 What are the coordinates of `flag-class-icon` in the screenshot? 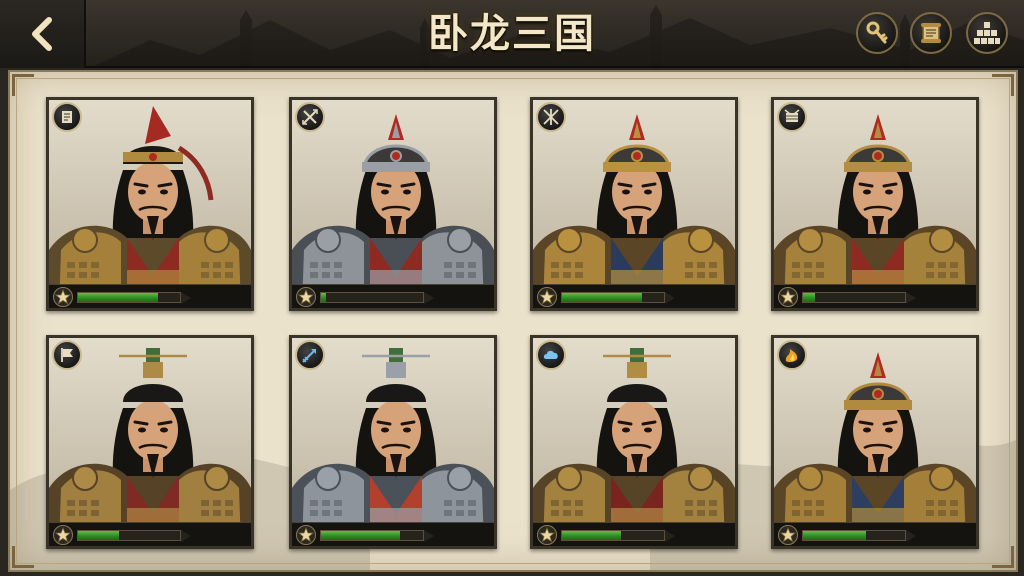 It's located at (67, 355).